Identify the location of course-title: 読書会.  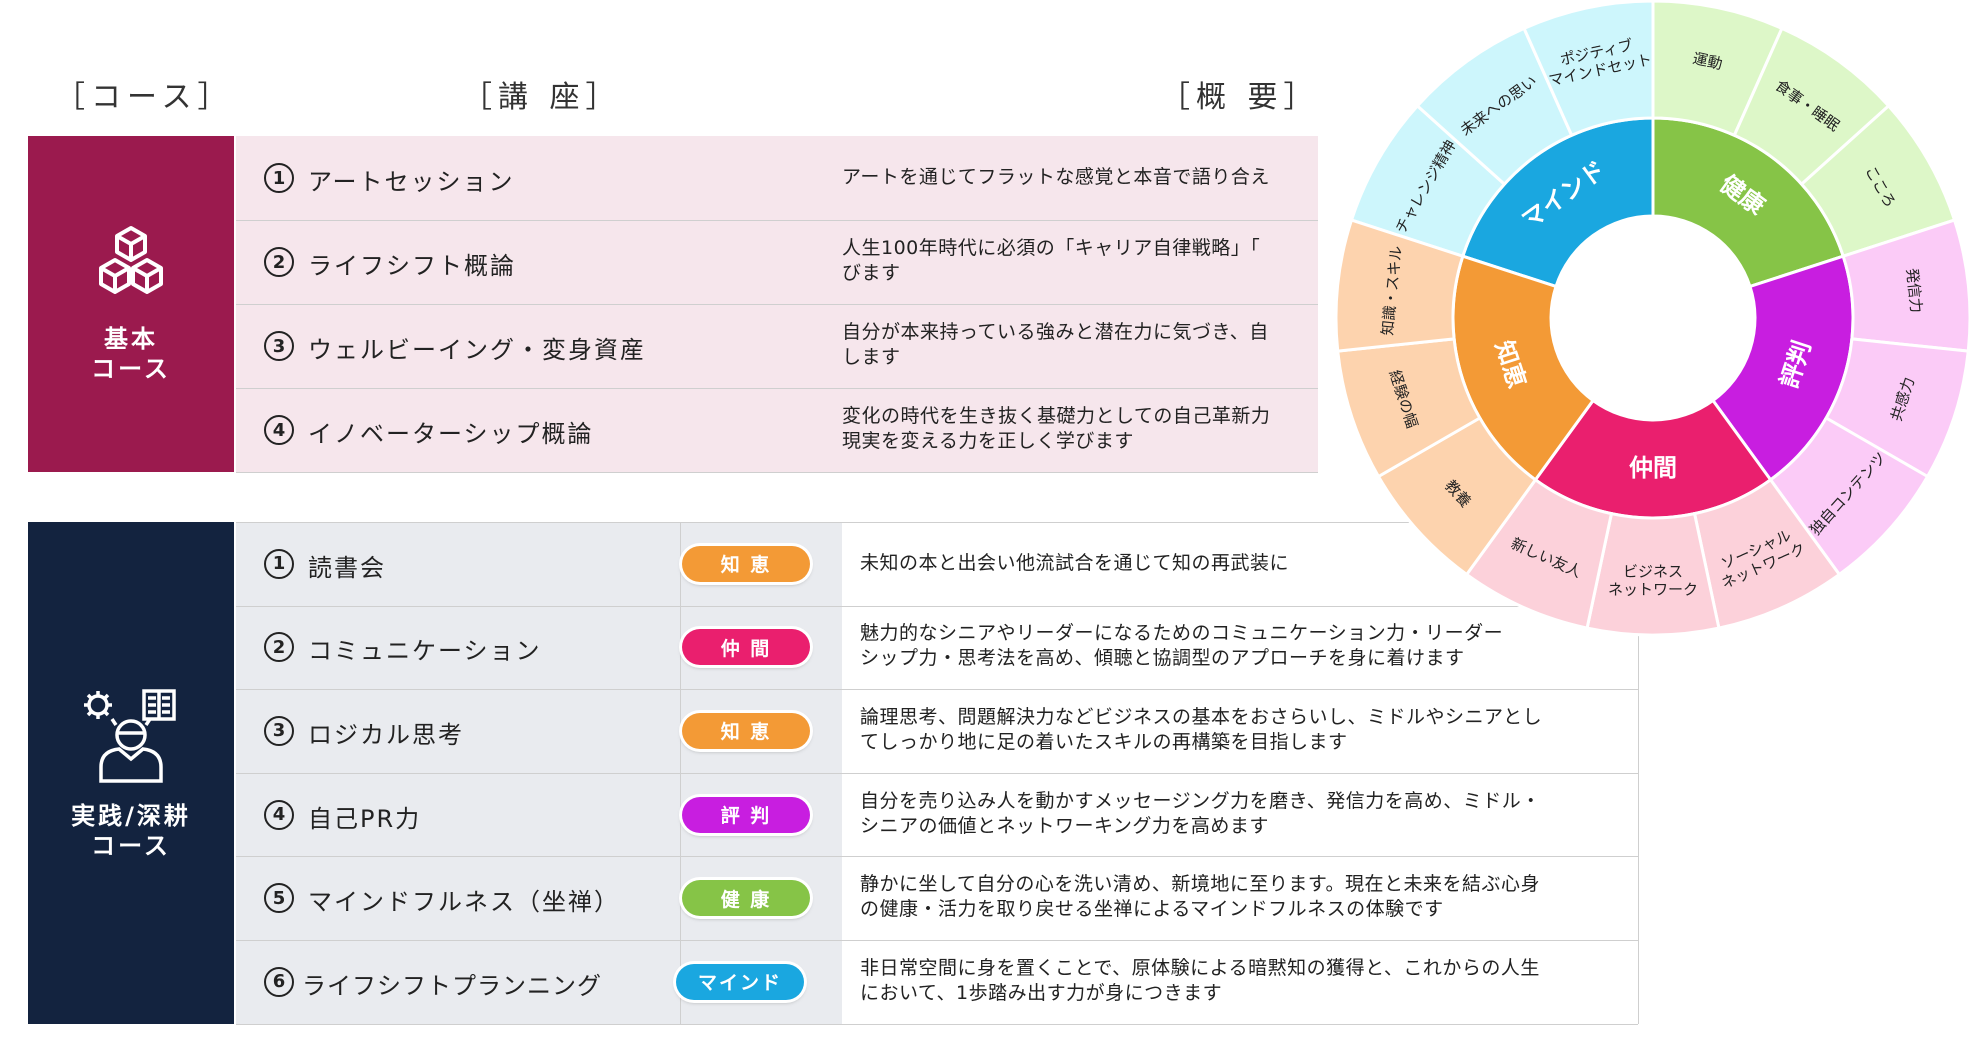
(347, 567).